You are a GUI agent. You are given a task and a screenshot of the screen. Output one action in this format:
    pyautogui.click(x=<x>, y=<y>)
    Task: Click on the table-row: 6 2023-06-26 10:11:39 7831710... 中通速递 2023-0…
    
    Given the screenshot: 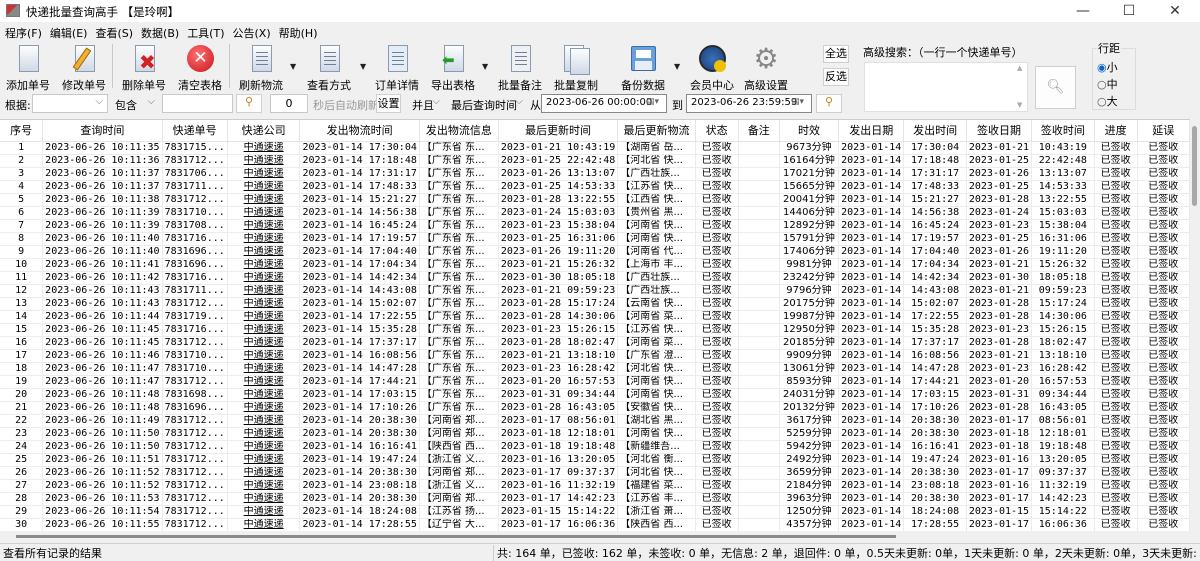 What is the action you would take?
    pyautogui.click(x=595, y=213)
    